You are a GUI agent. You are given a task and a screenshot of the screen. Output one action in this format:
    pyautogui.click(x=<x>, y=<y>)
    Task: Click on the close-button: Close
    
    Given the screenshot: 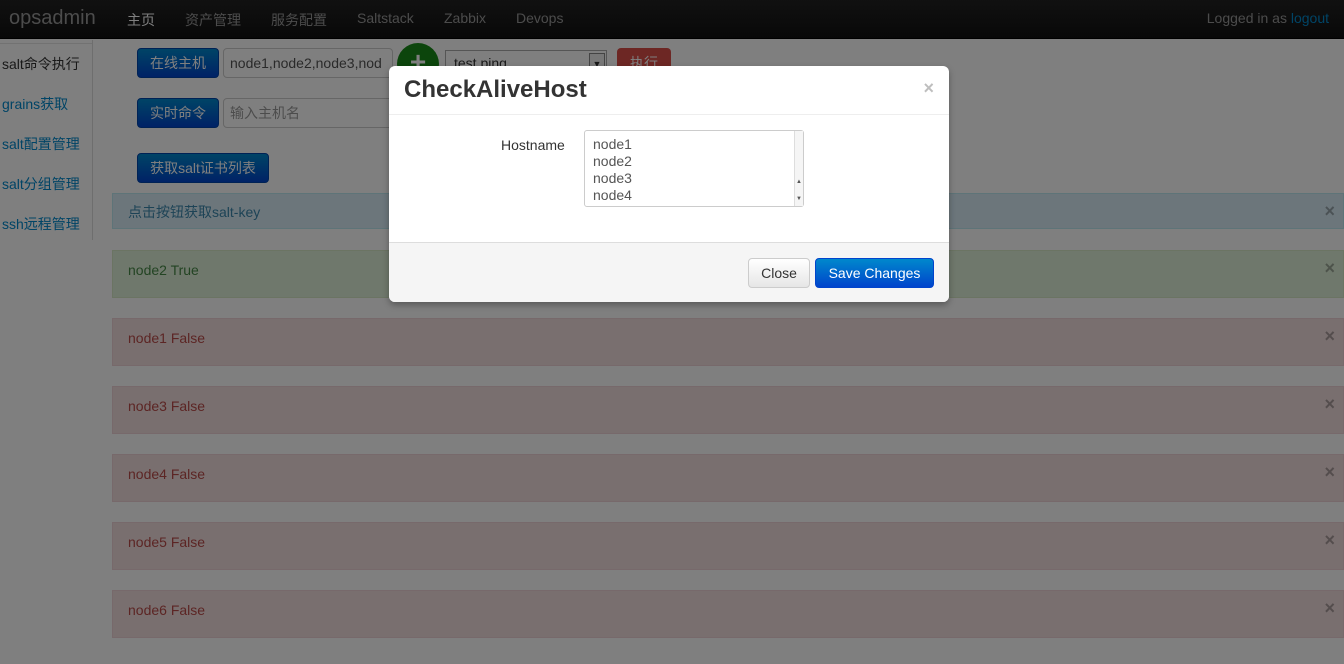 What is the action you would take?
    pyautogui.click(x=779, y=273)
    